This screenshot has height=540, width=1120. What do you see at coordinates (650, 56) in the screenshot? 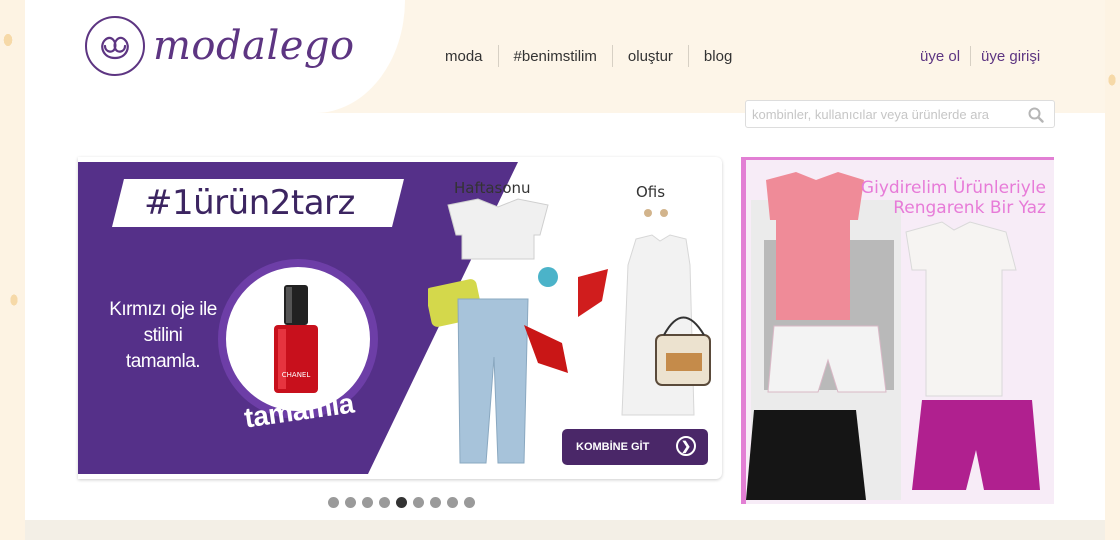
I see `nav-item-olustur: oluştur` at bounding box center [650, 56].